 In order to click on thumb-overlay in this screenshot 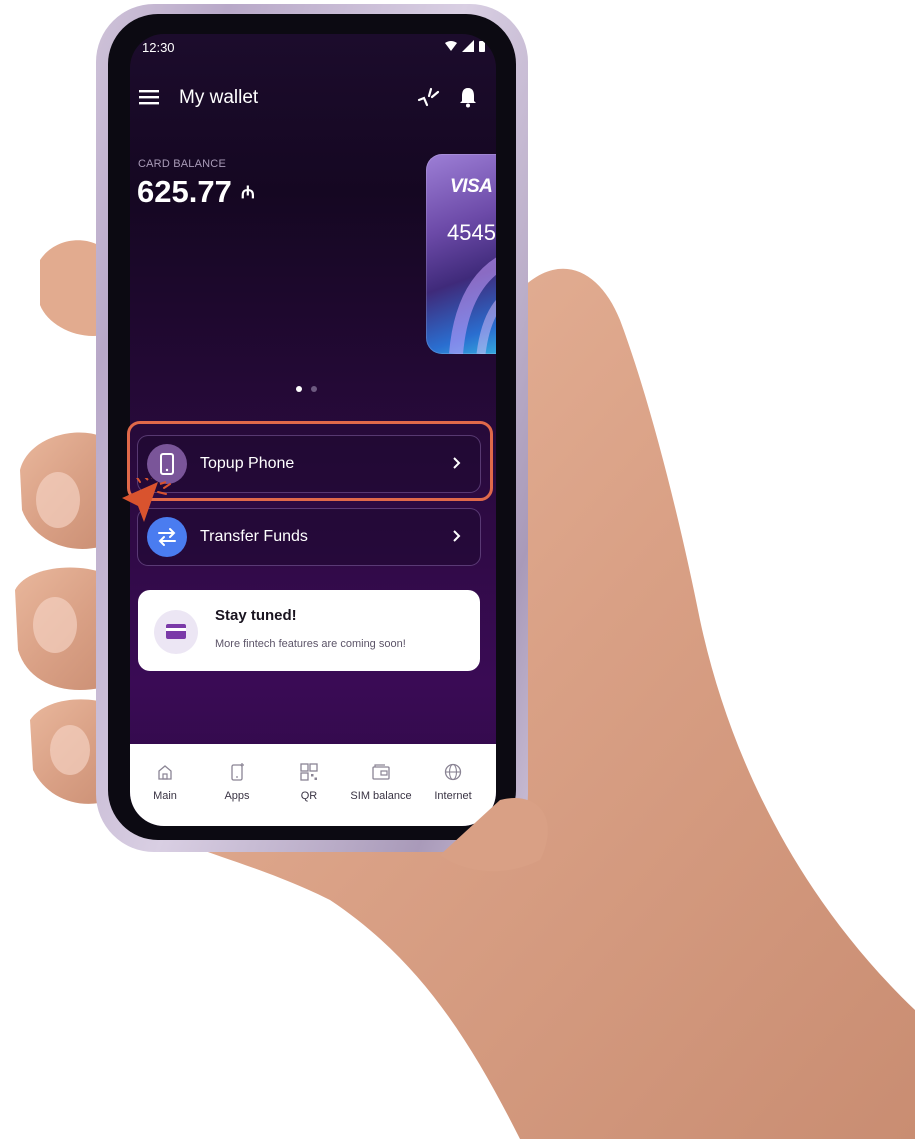, I will do `click(494, 835)`.